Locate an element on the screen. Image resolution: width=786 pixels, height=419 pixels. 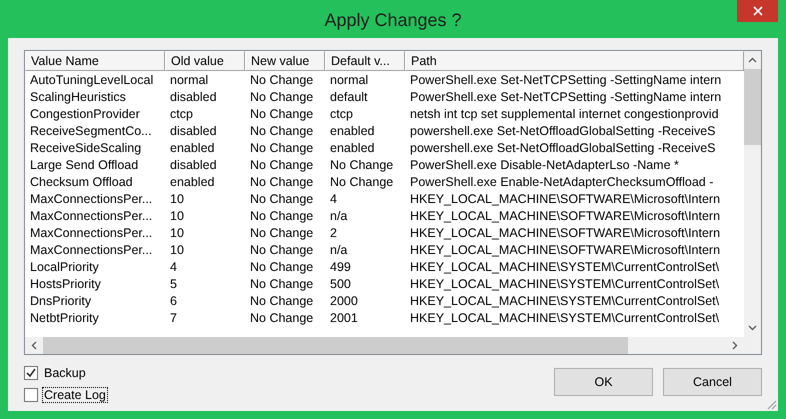
close-icon is located at coordinates (757, 11).